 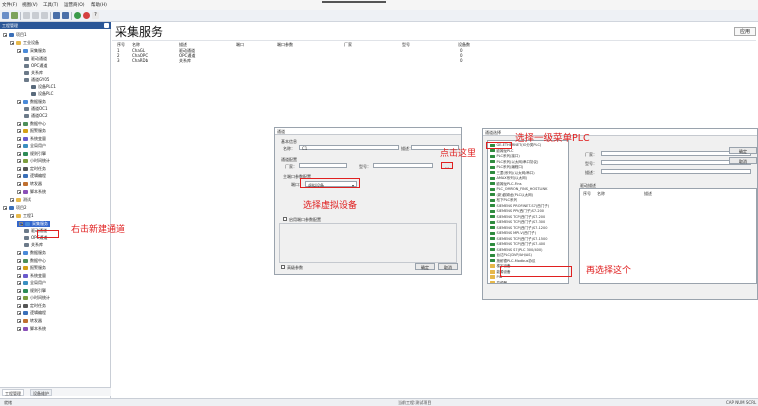 I want to click on tree-node: 报警服务, so click(x=31, y=131).